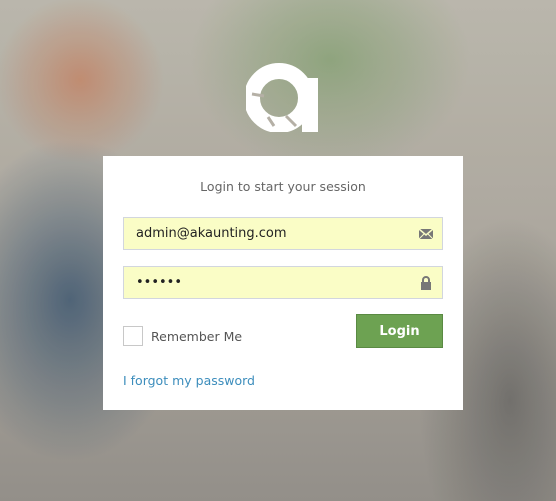  What do you see at coordinates (197, 336) in the screenshot?
I see `remember-me-label: Remember Me` at bounding box center [197, 336].